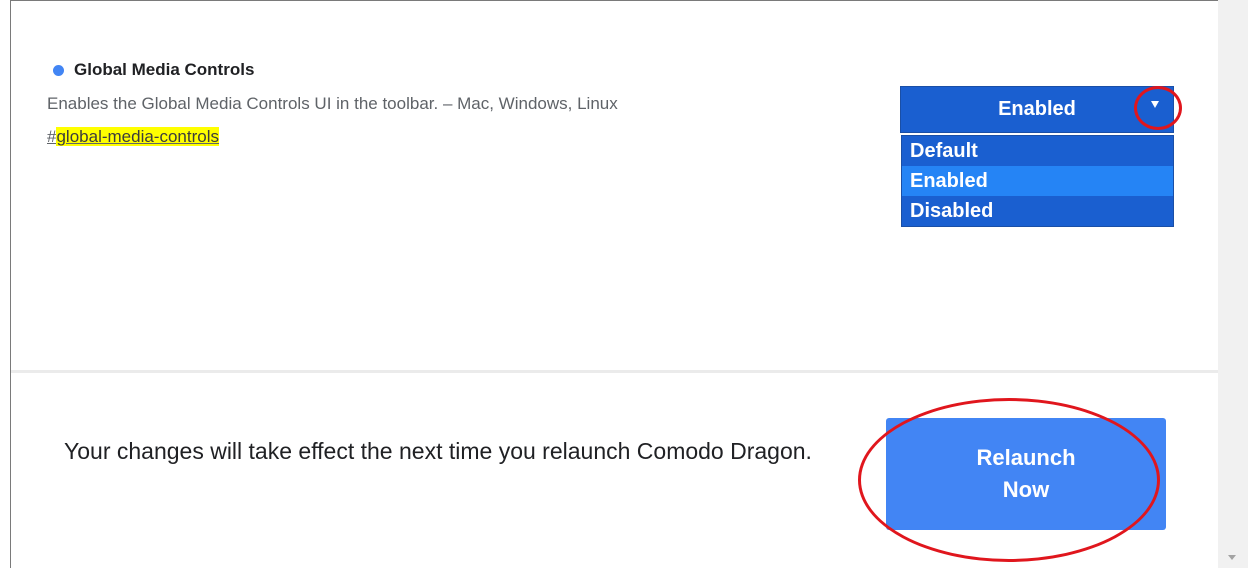 The height and width of the screenshot is (568, 1248). Describe the element at coordinates (1158, 108) in the screenshot. I see `annotation-circle-caret` at that location.